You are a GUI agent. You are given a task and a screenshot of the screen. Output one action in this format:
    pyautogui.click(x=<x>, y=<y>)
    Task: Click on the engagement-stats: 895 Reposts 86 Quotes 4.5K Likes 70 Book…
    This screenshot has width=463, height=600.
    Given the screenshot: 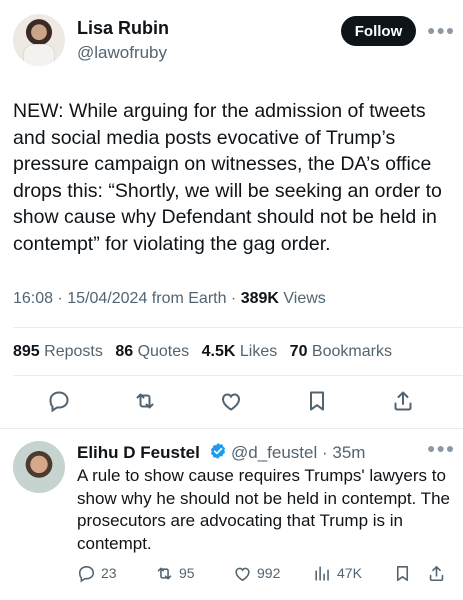 What is the action you would take?
    pyautogui.click(x=202, y=352)
    